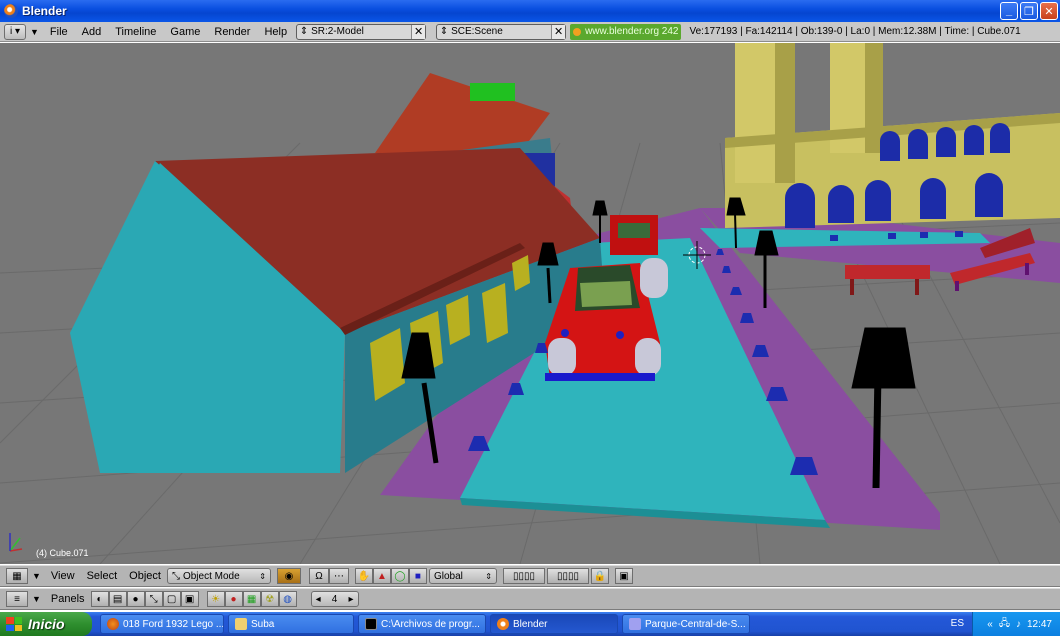 This screenshot has height=636, width=1060. Describe the element at coordinates (135, 32) in the screenshot. I see `menu-timeline: Timeline` at that location.